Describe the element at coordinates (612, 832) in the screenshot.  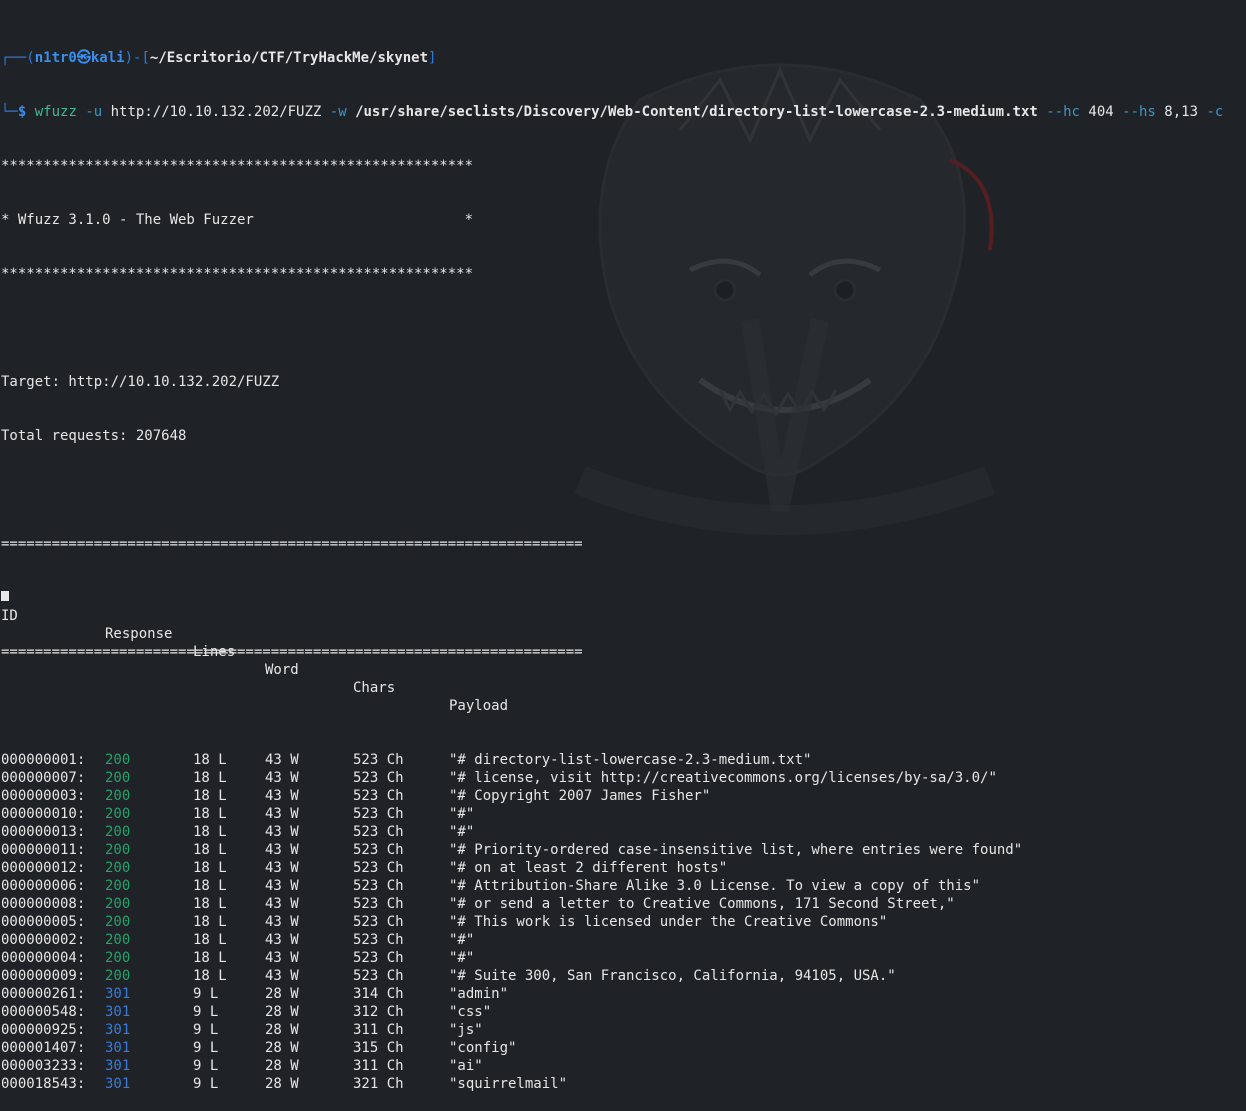
I see `table-row: 000000013: 200 18 L 43 W 523 Ch "#"` at that location.